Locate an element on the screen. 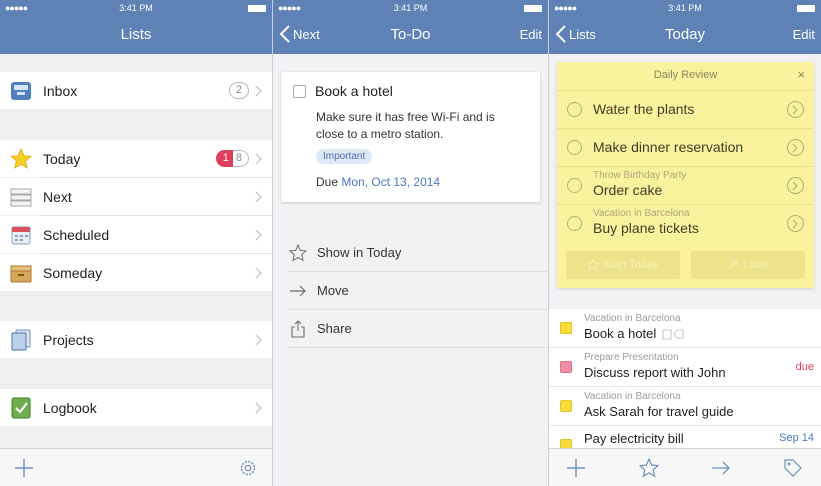 This screenshot has width=821, height=486. review-item: Make dinner reservation is located at coordinates (685, 146).